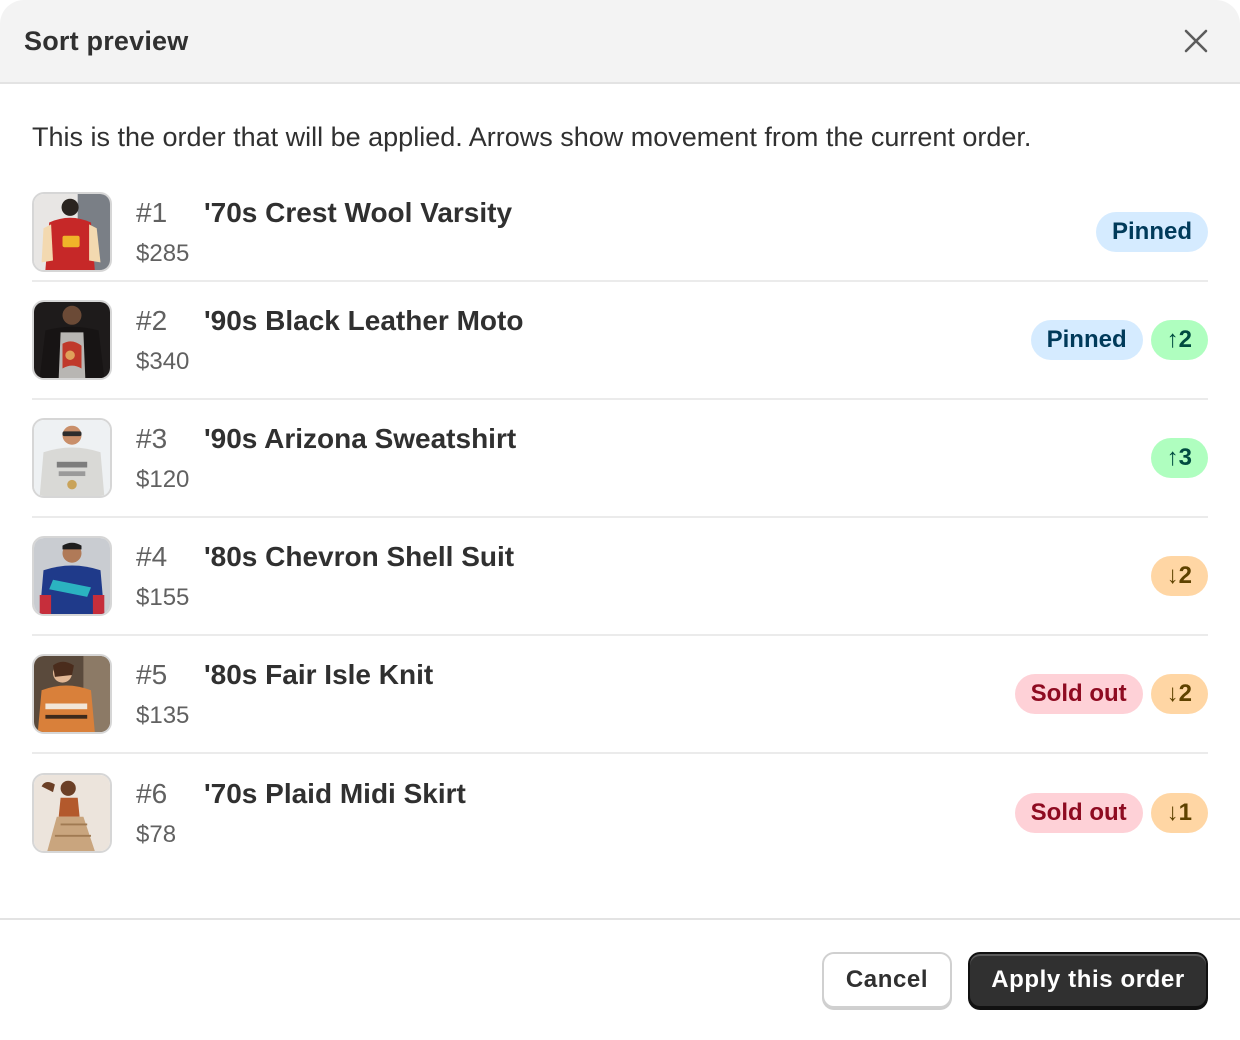 This screenshot has width=1240, height=1040. Describe the element at coordinates (359, 556) in the screenshot. I see `item-name: '80s Chevron Shell Suit` at that location.